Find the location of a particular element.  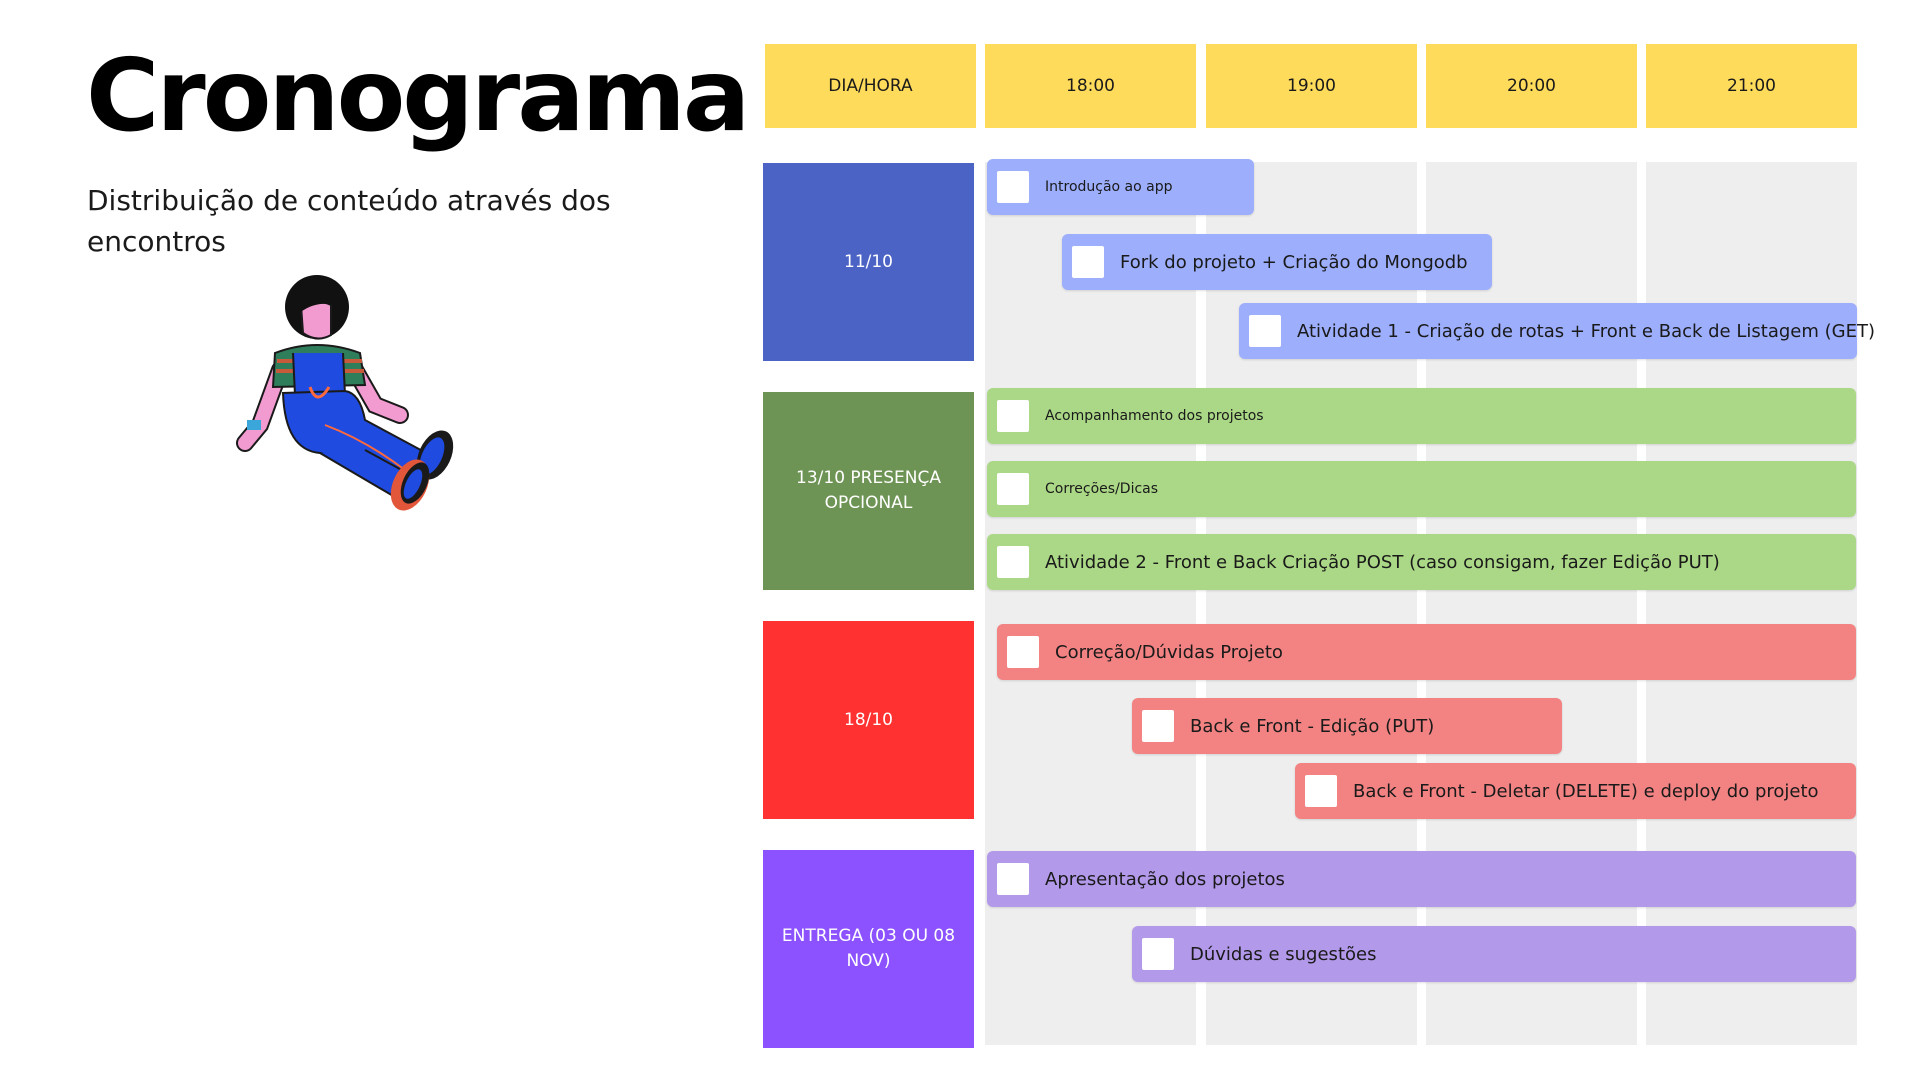

day-11-10: 11/10 is located at coordinates (868, 262).